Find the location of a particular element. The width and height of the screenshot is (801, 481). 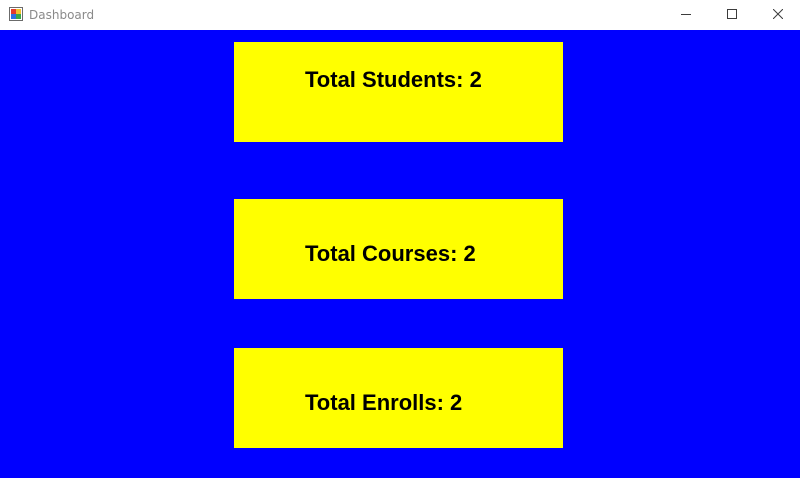

maximize-icon is located at coordinates (732, 15).